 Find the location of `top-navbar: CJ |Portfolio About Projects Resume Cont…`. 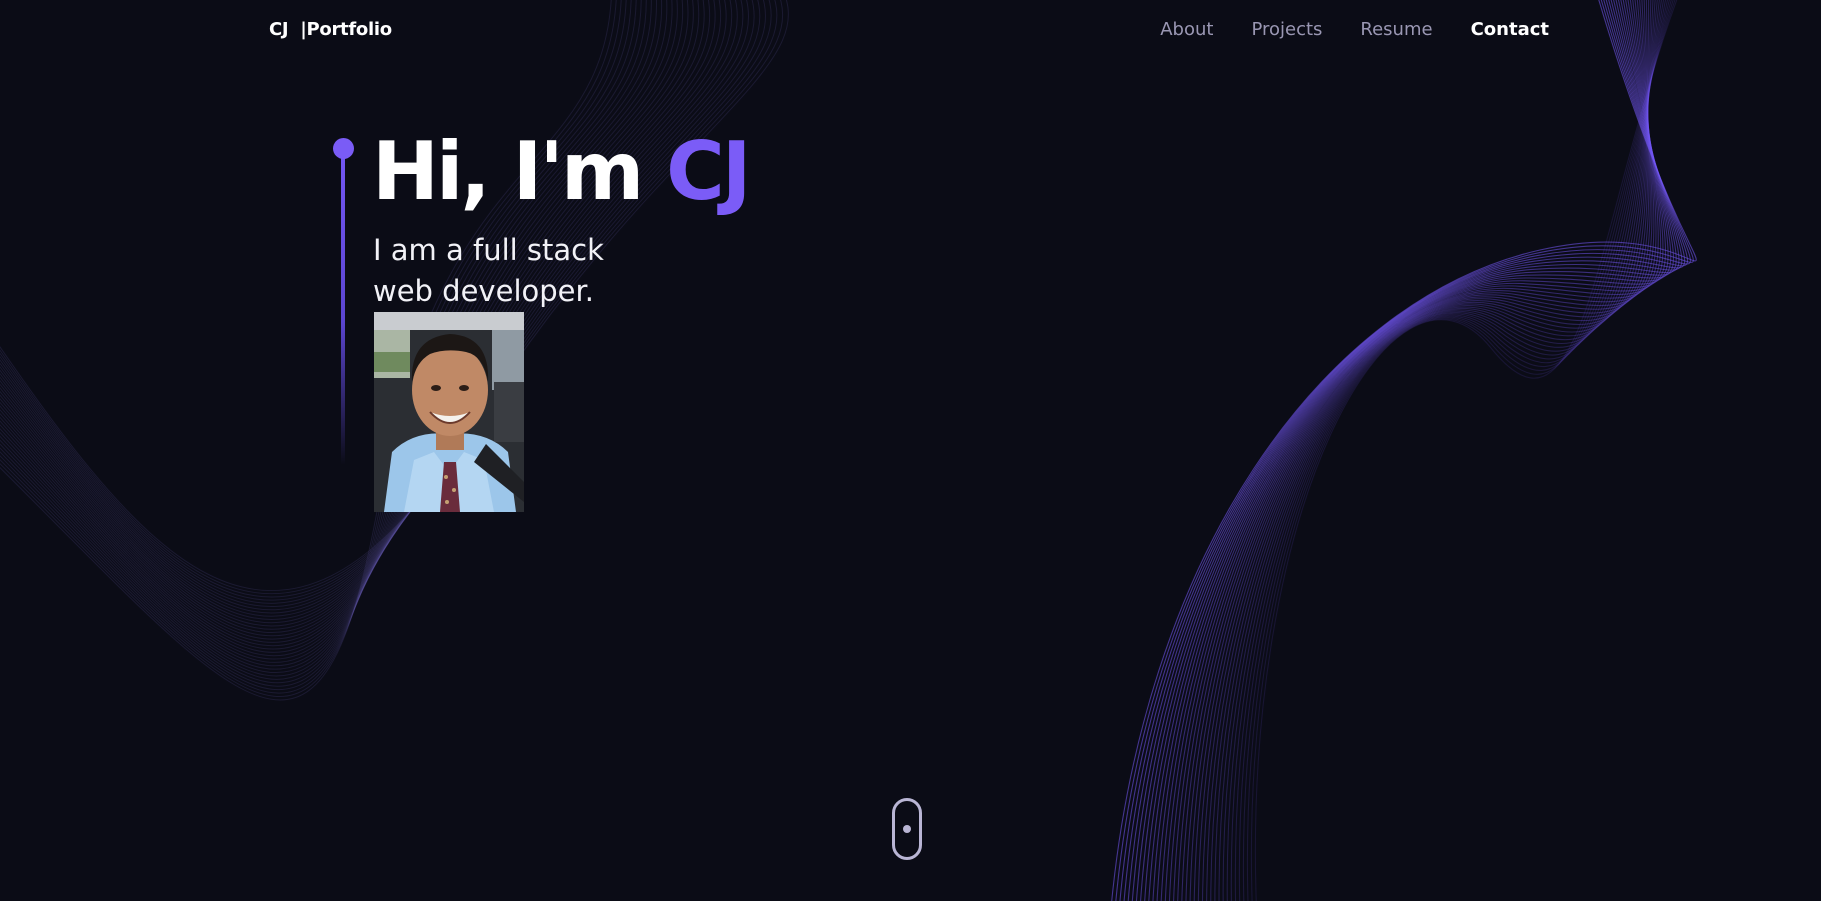

top-navbar: CJ |Portfolio About Projects Resume Cont… is located at coordinates (910, 32).